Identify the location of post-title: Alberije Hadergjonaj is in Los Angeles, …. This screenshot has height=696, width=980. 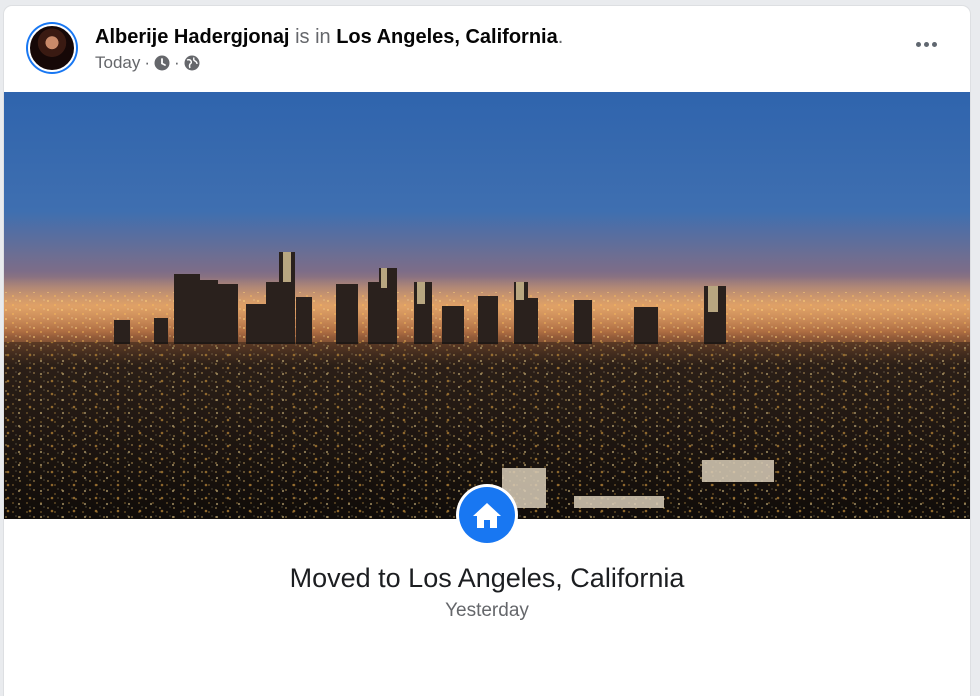
(329, 37).